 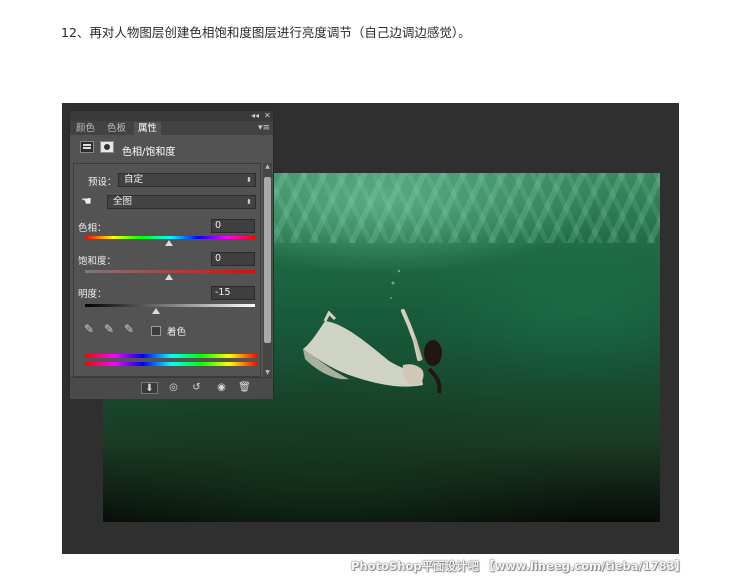 I want to click on hue-label: 色相：, so click(x=92, y=228).